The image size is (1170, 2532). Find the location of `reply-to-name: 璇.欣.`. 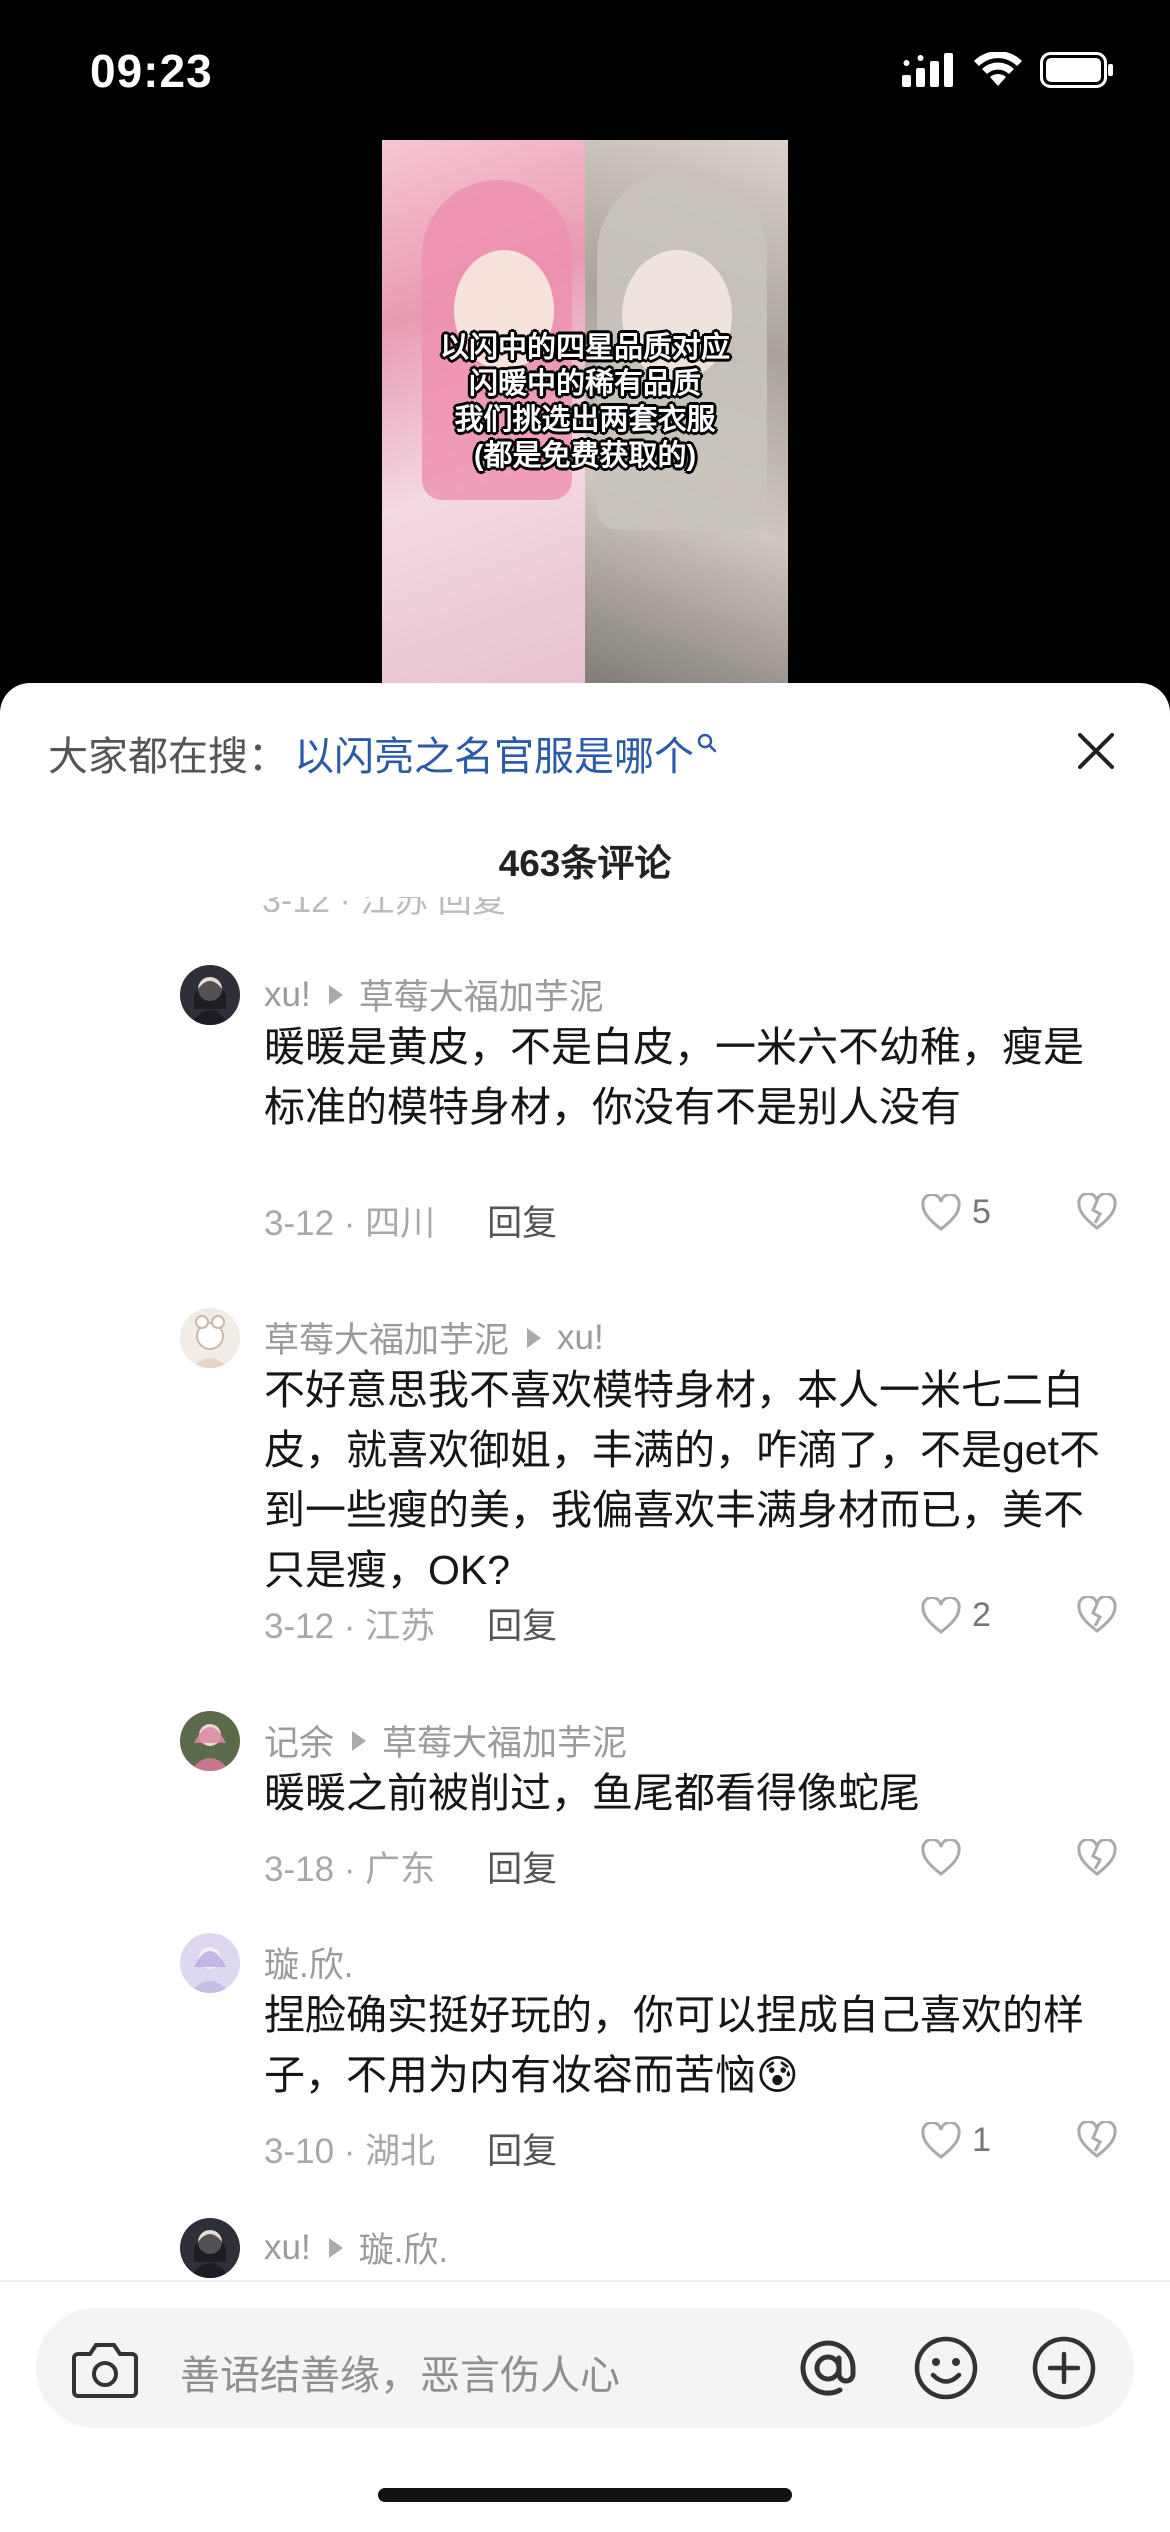

reply-to-name: 璇.欣. is located at coordinates (403, 2247).